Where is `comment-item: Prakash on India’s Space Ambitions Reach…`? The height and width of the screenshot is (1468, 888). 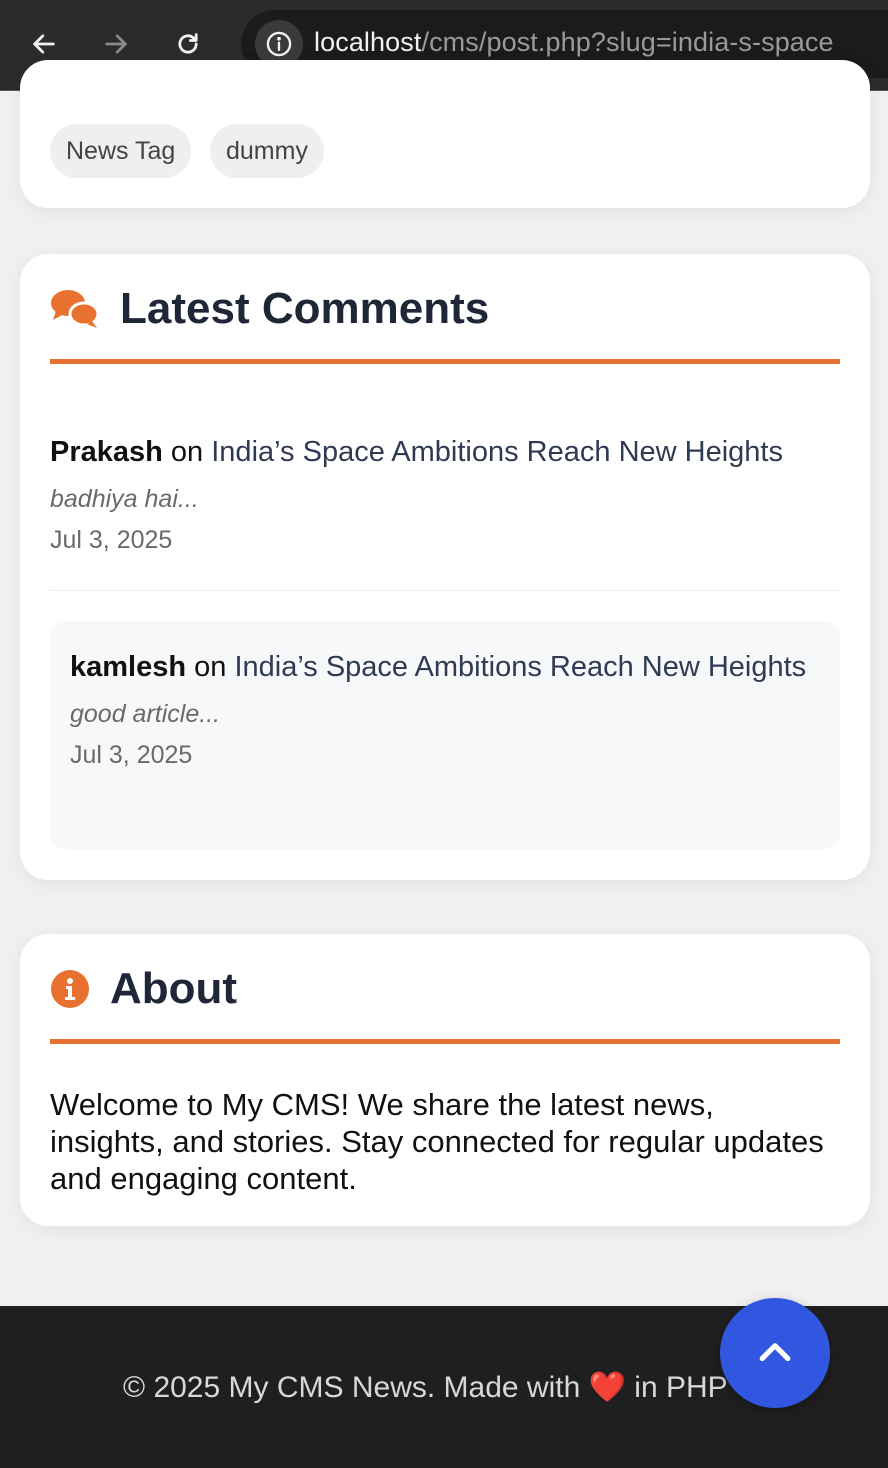
comment-item: Prakash on India’s Space Ambitions Reach… is located at coordinates (445, 492).